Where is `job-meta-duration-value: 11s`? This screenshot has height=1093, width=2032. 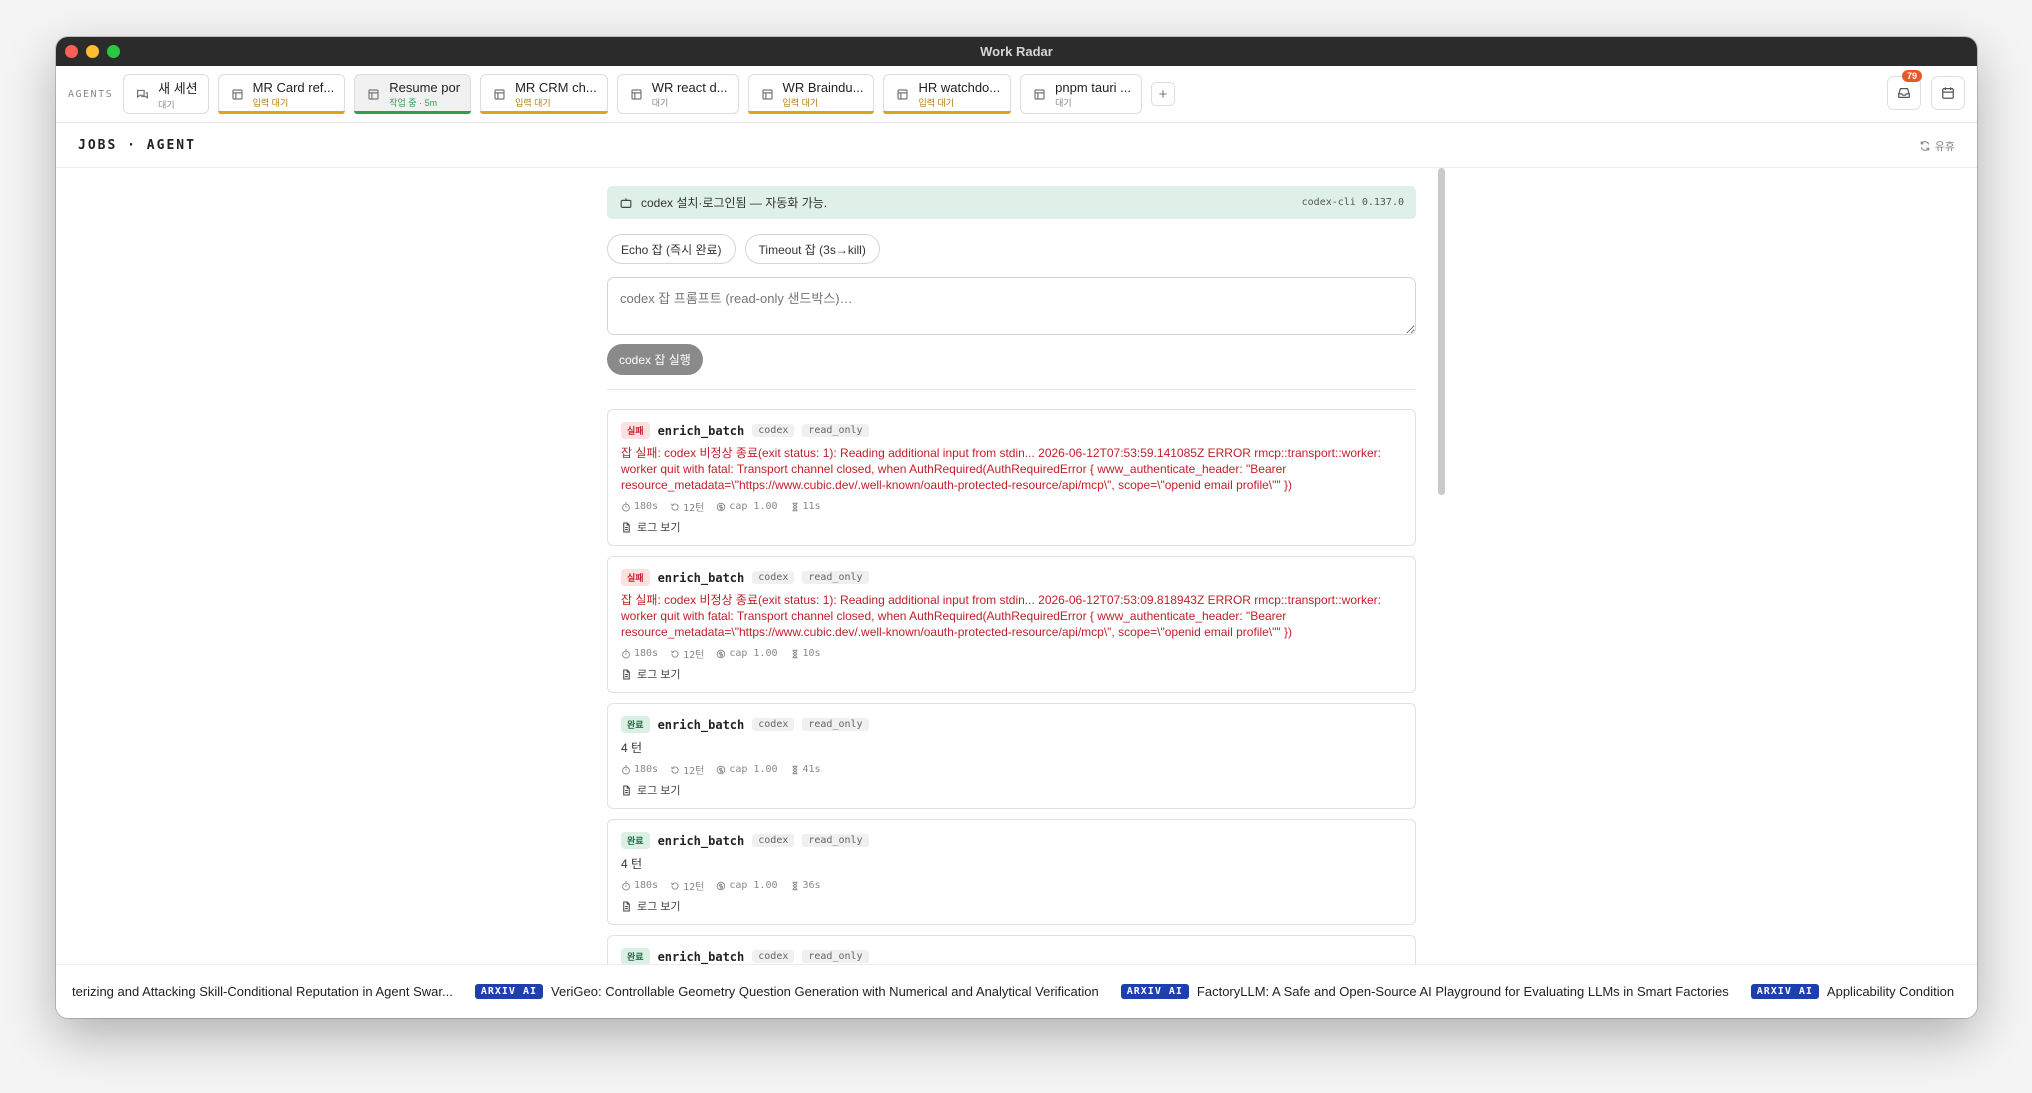
job-meta-duration-value: 11s is located at coordinates (811, 506).